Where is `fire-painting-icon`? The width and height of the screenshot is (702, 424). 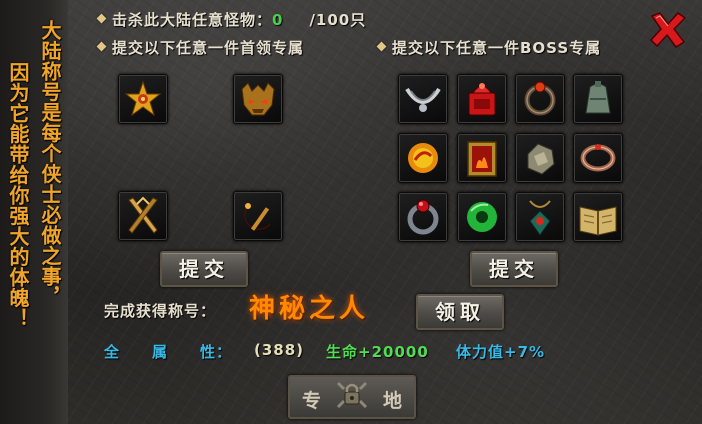 fire-painting-icon is located at coordinates (482, 159).